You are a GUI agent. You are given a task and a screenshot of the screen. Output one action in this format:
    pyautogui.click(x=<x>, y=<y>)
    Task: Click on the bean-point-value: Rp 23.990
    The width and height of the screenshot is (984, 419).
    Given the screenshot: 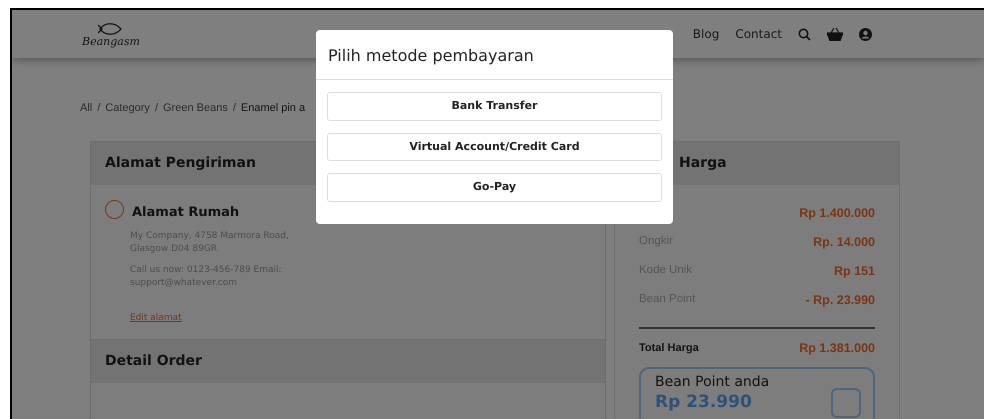 What is the action you would take?
    pyautogui.click(x=704, y=403)
    